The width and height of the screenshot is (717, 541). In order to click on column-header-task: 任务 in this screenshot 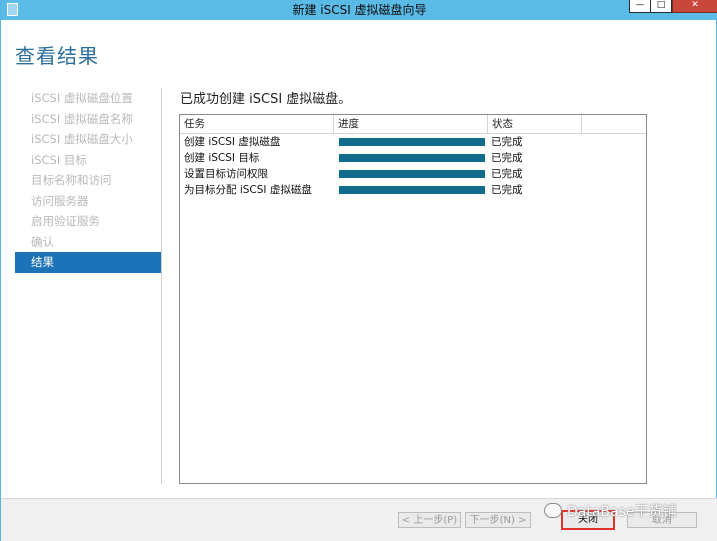, I will do `click(257, 124)`.